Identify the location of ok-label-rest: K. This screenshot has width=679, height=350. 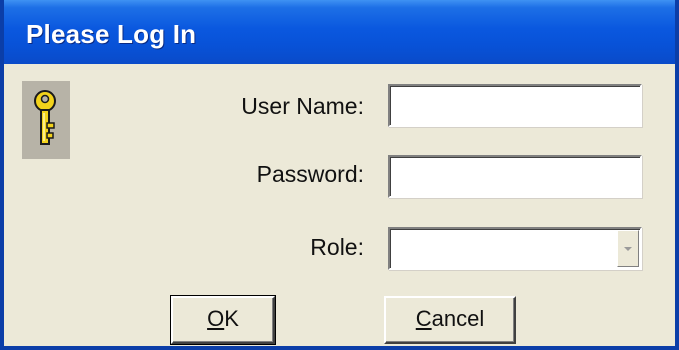
(231, 318).